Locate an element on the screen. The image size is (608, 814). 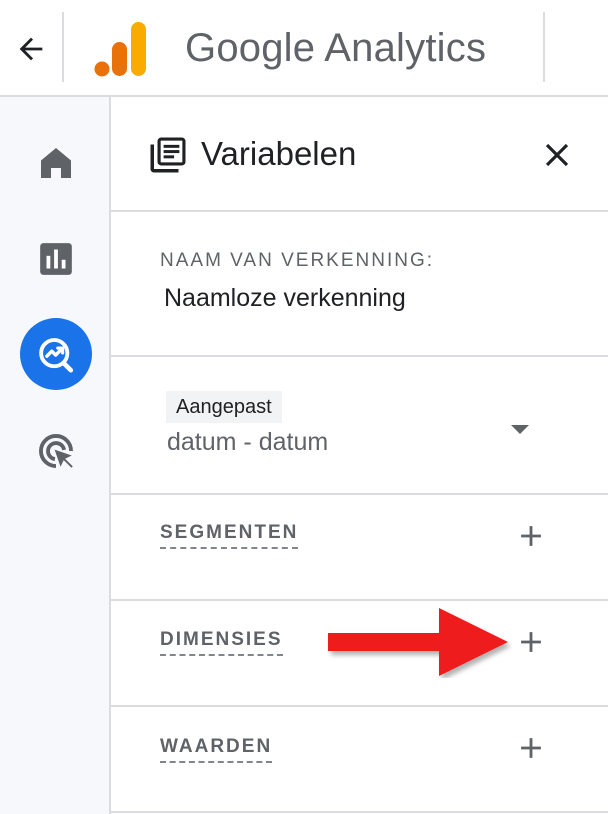
back-button is located at coordinates (31, 49).